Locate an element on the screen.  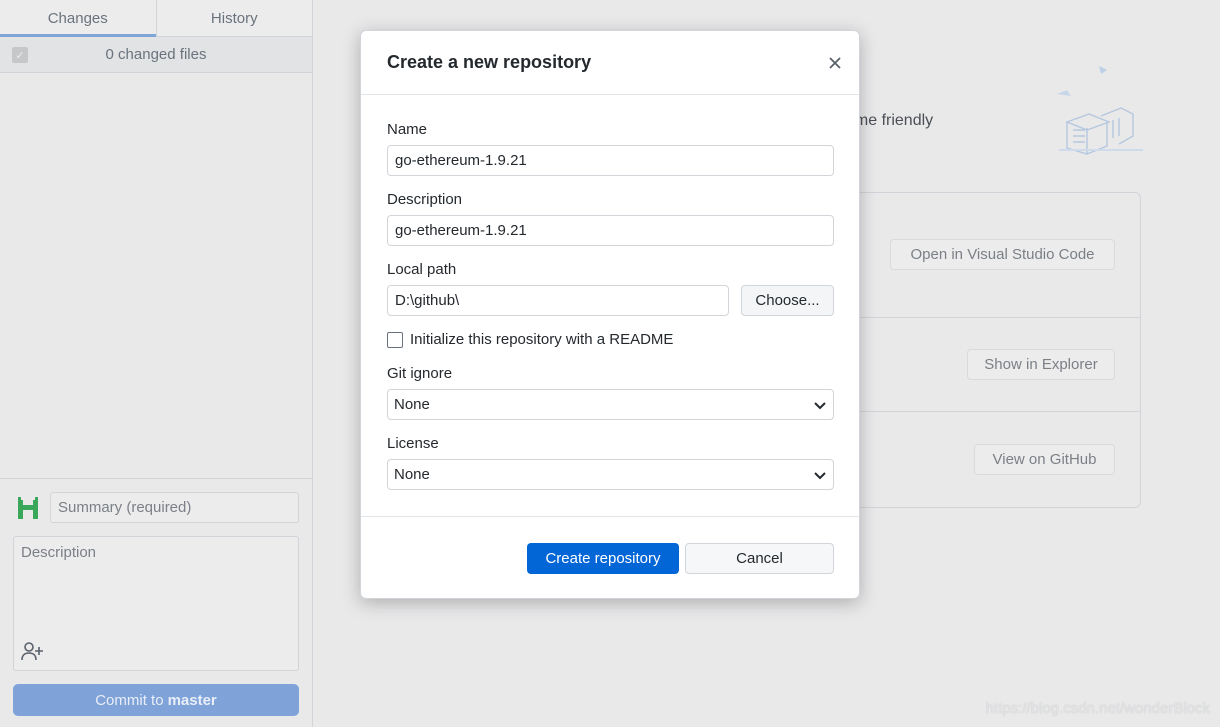
gitignore-label: Git ignore is located at coordinates (420, 373).